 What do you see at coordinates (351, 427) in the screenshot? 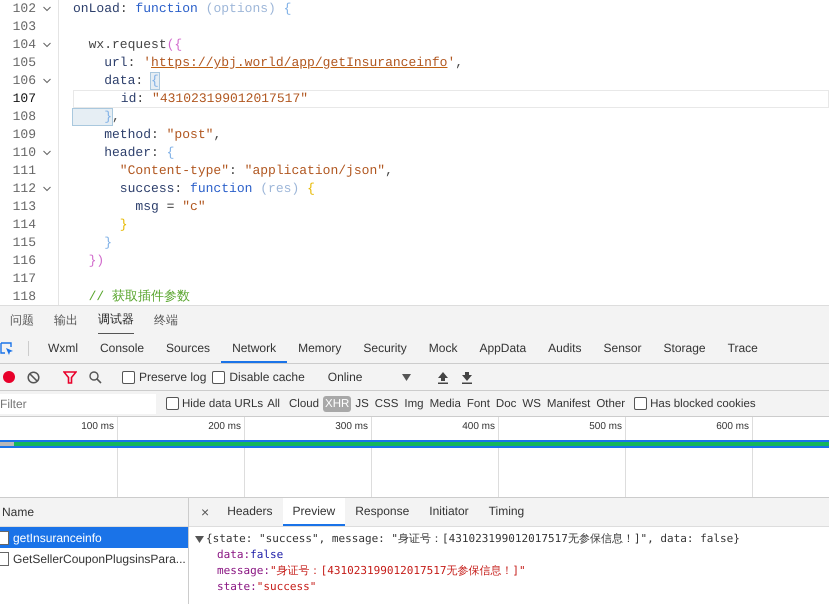
I see `time-tick-label: 300 ms` at bounding box center [351, 427].